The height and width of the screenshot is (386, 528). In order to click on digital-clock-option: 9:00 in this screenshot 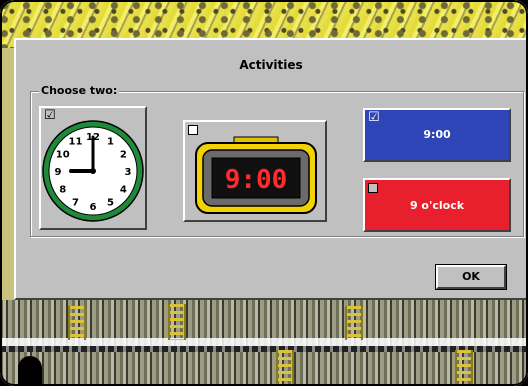, I will do `click(255, 171)`.